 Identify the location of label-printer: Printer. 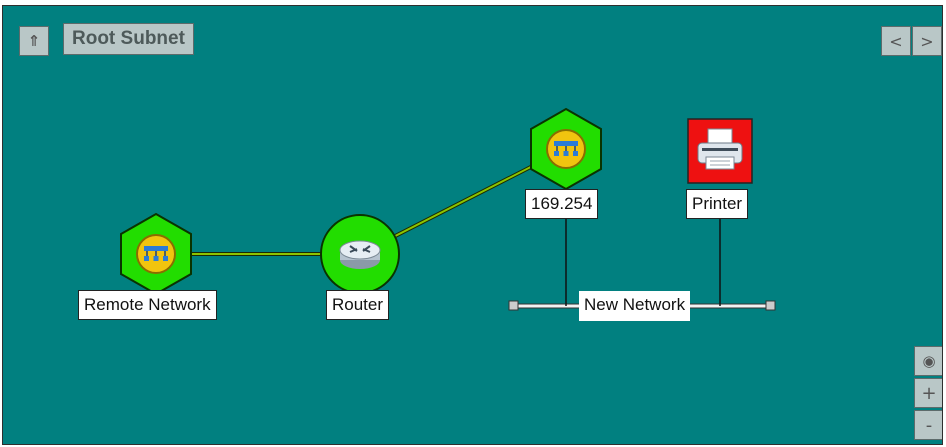
(717, 204).